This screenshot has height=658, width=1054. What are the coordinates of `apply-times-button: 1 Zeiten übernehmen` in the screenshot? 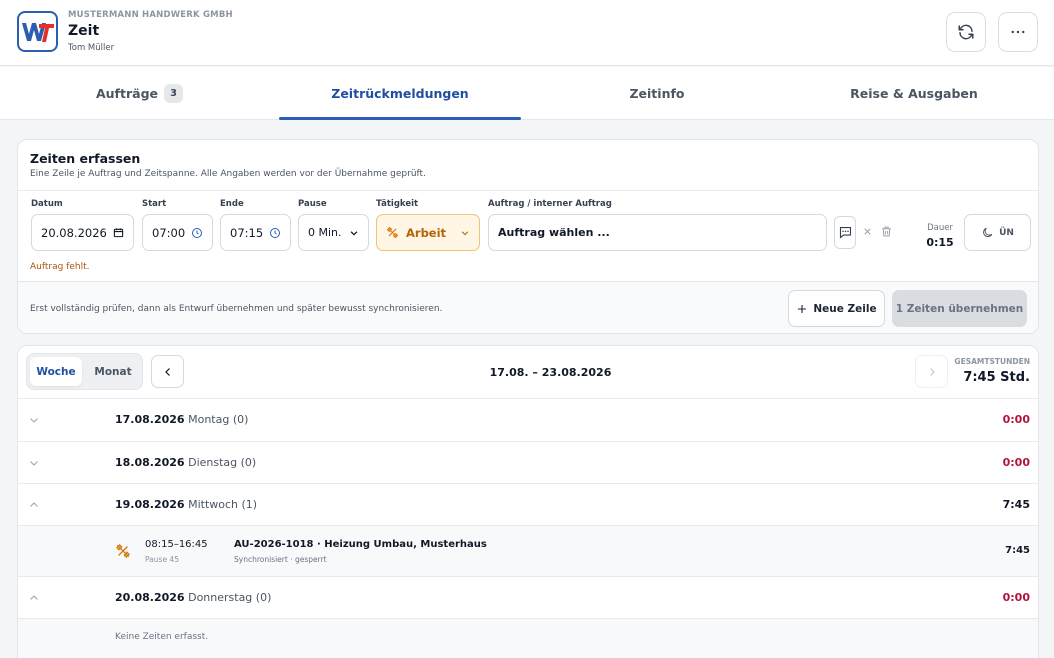 It's located at (959, 308).